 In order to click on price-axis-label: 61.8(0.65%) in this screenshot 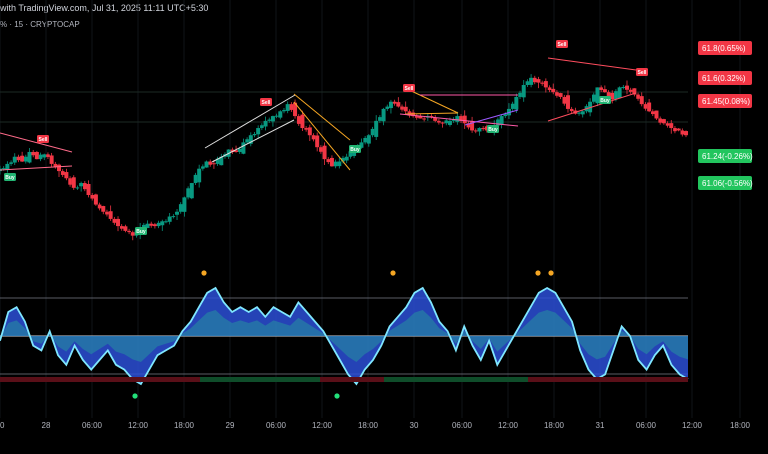, I will do `click(725, 48)`.